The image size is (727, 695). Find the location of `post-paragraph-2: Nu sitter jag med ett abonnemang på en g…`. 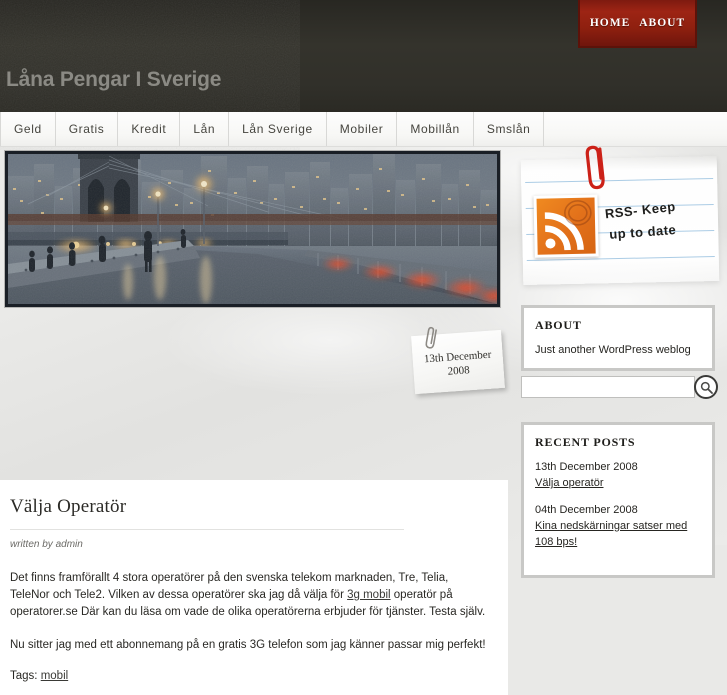

post-paragraph-2: Nu sitter jag med ett abonnemang på en g… is located at coordinates (248, 645).